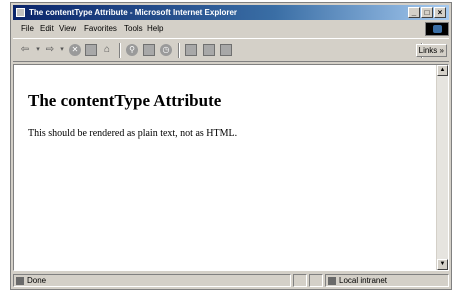 The image size is (461, 292). Describe the element at coordinates (152, 280) in the screenshot. I see `status-text-pane: Done` at that location.